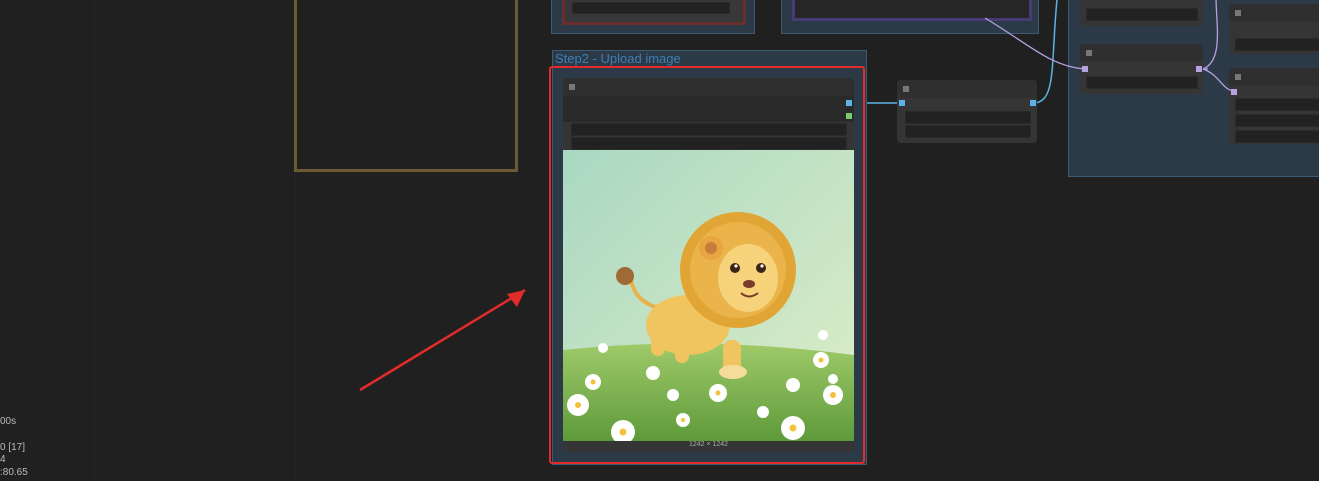 The width and height of the screenshot is (1319, 481). I want to click on small-middle-node, so click(967, 111).